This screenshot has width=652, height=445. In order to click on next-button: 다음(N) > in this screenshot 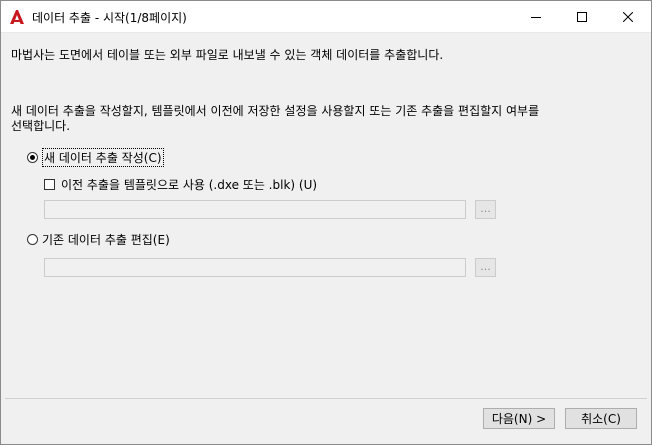, I will do `click(519, 418)`.